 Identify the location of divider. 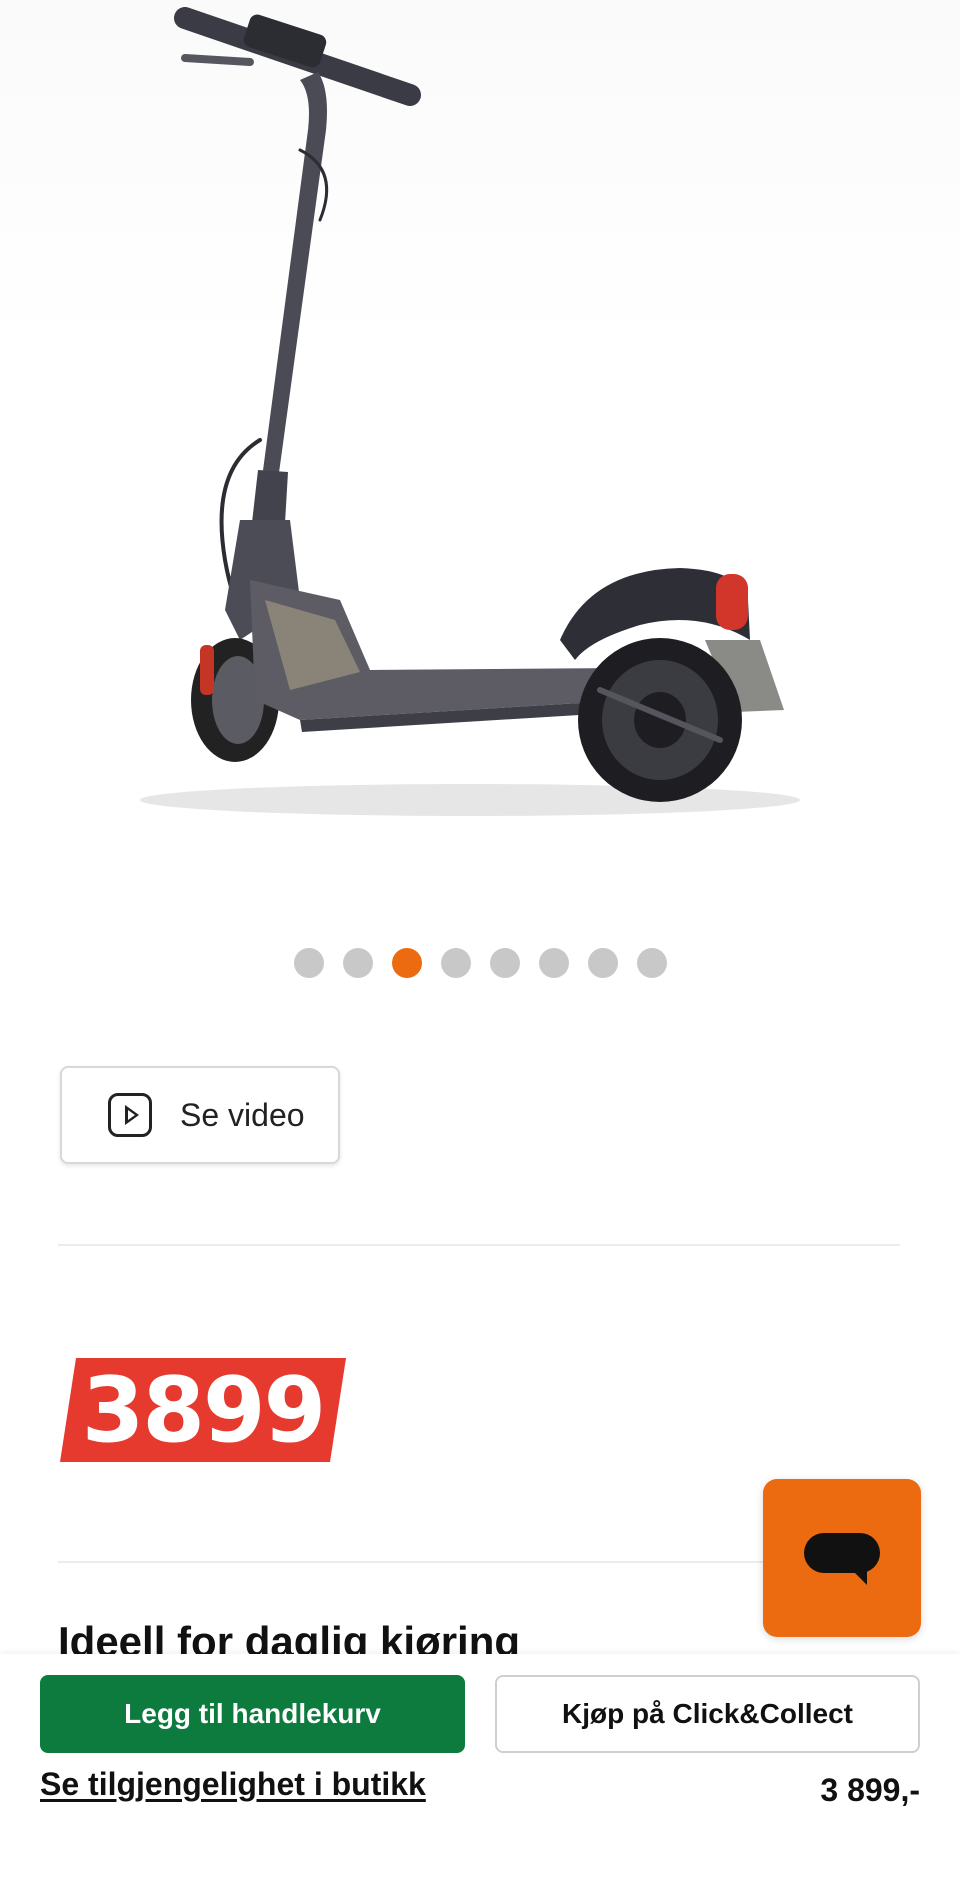
(479, 1245).